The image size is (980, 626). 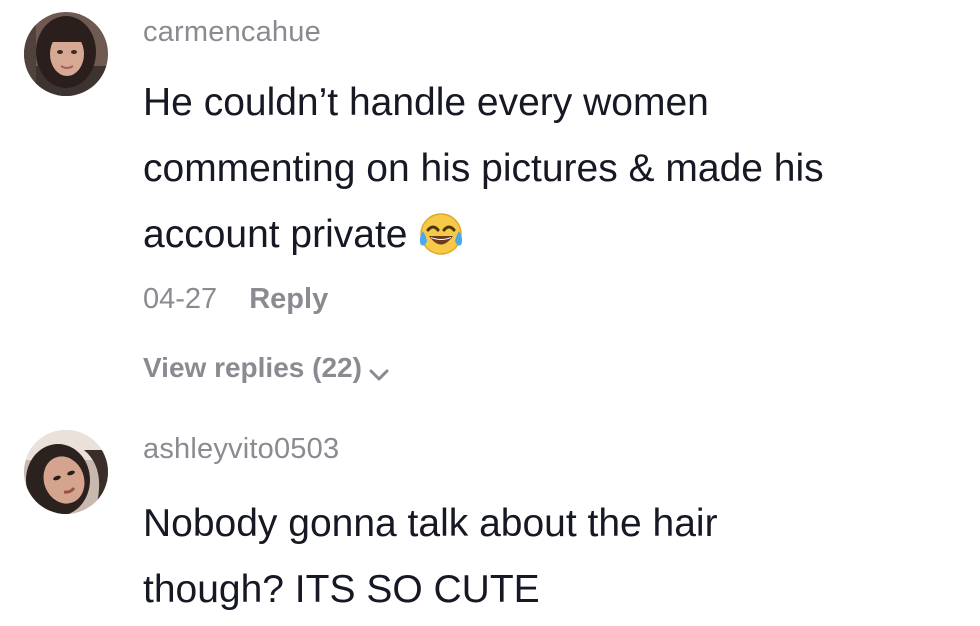 I want to click on comment-text-line: though? ITS SO CUTE, so click(x=341, y=589).